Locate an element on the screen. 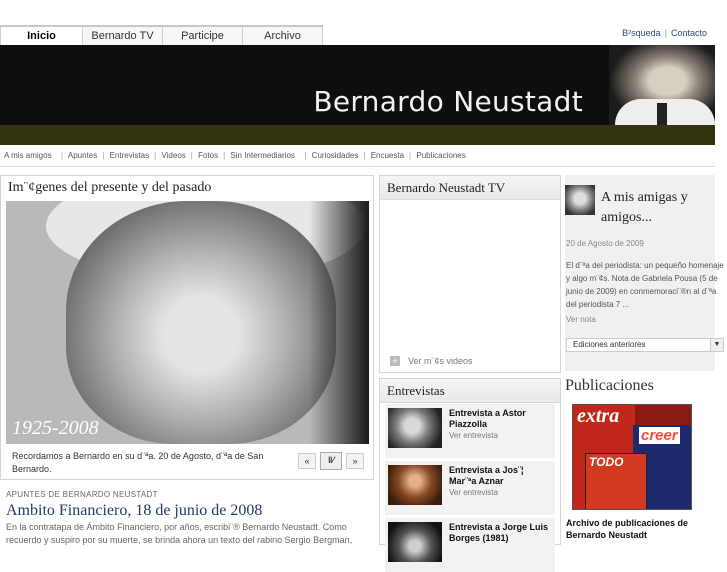 The width and height of the screenshot is (727, 572). publications-heading: Publicaciones is located at coordinates (609, 385).